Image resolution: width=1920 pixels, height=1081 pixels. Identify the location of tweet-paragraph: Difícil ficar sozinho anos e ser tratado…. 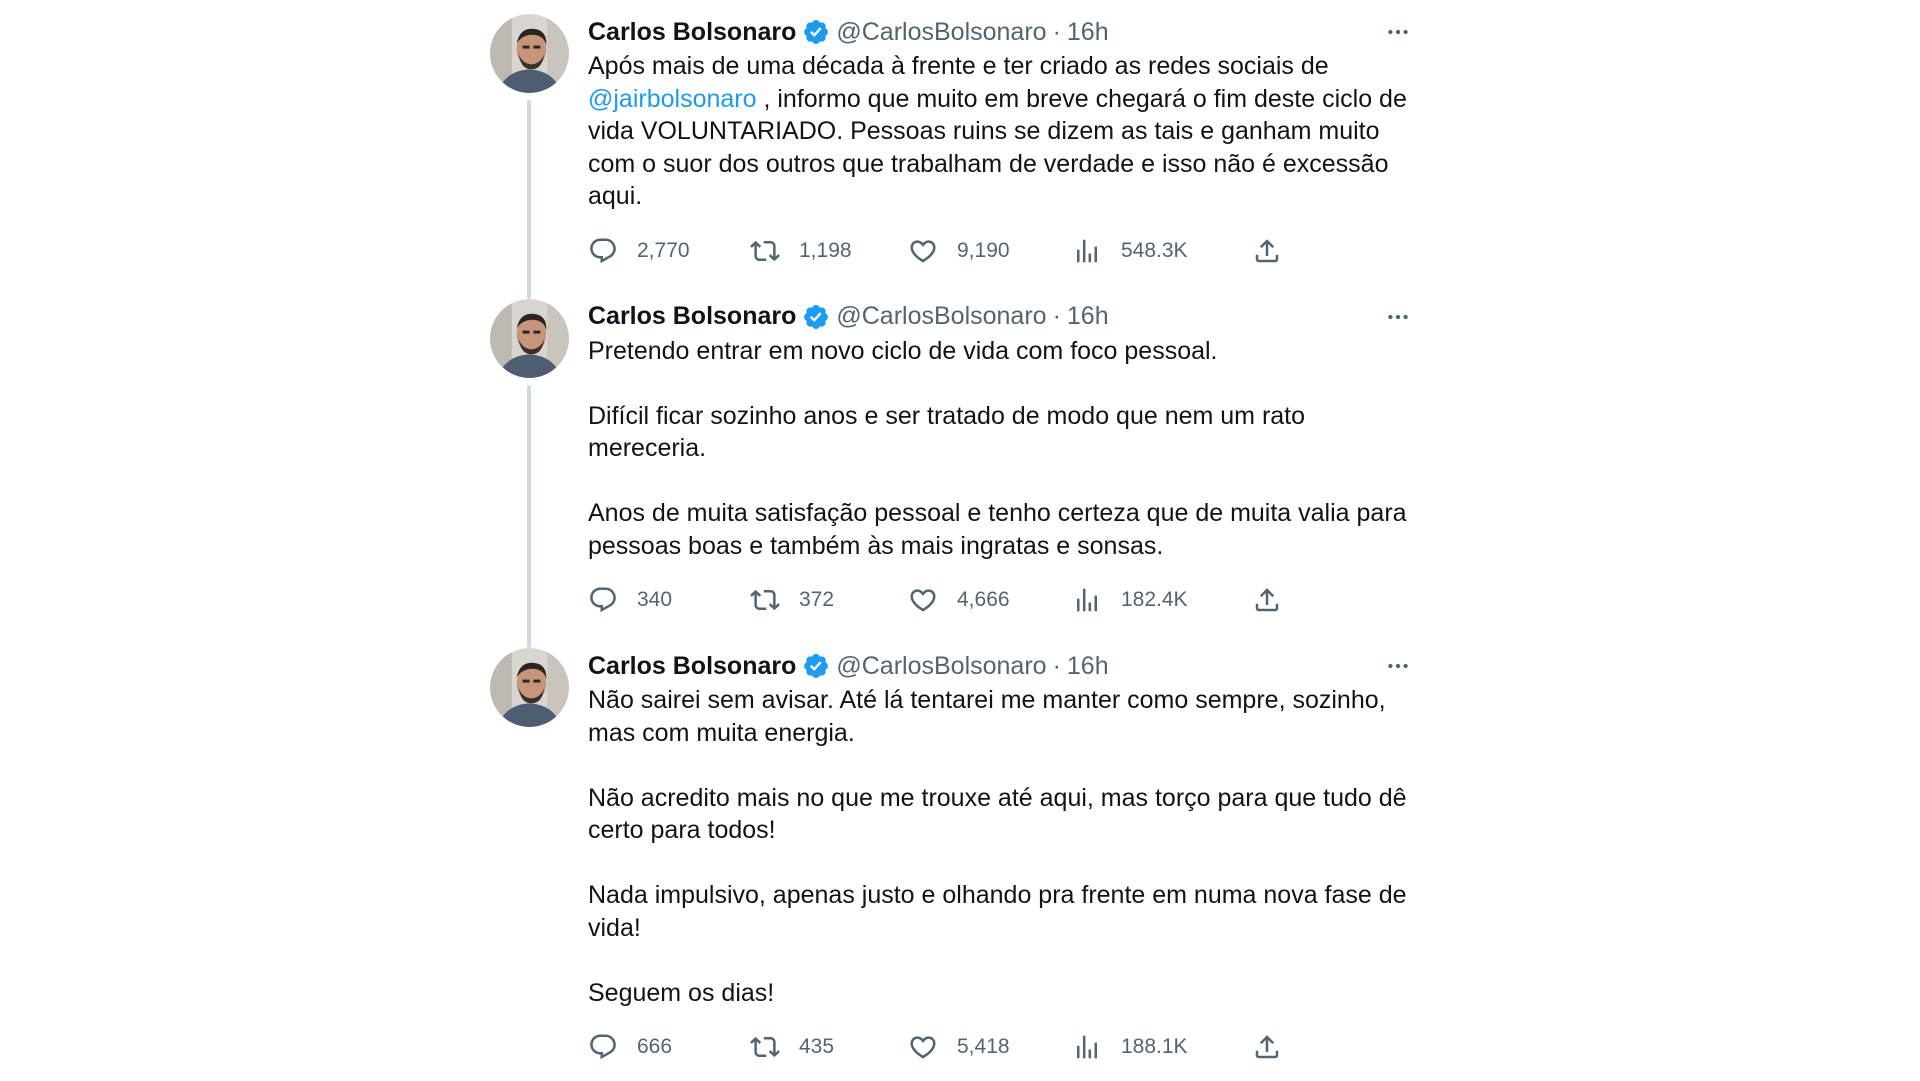
(947, 432).